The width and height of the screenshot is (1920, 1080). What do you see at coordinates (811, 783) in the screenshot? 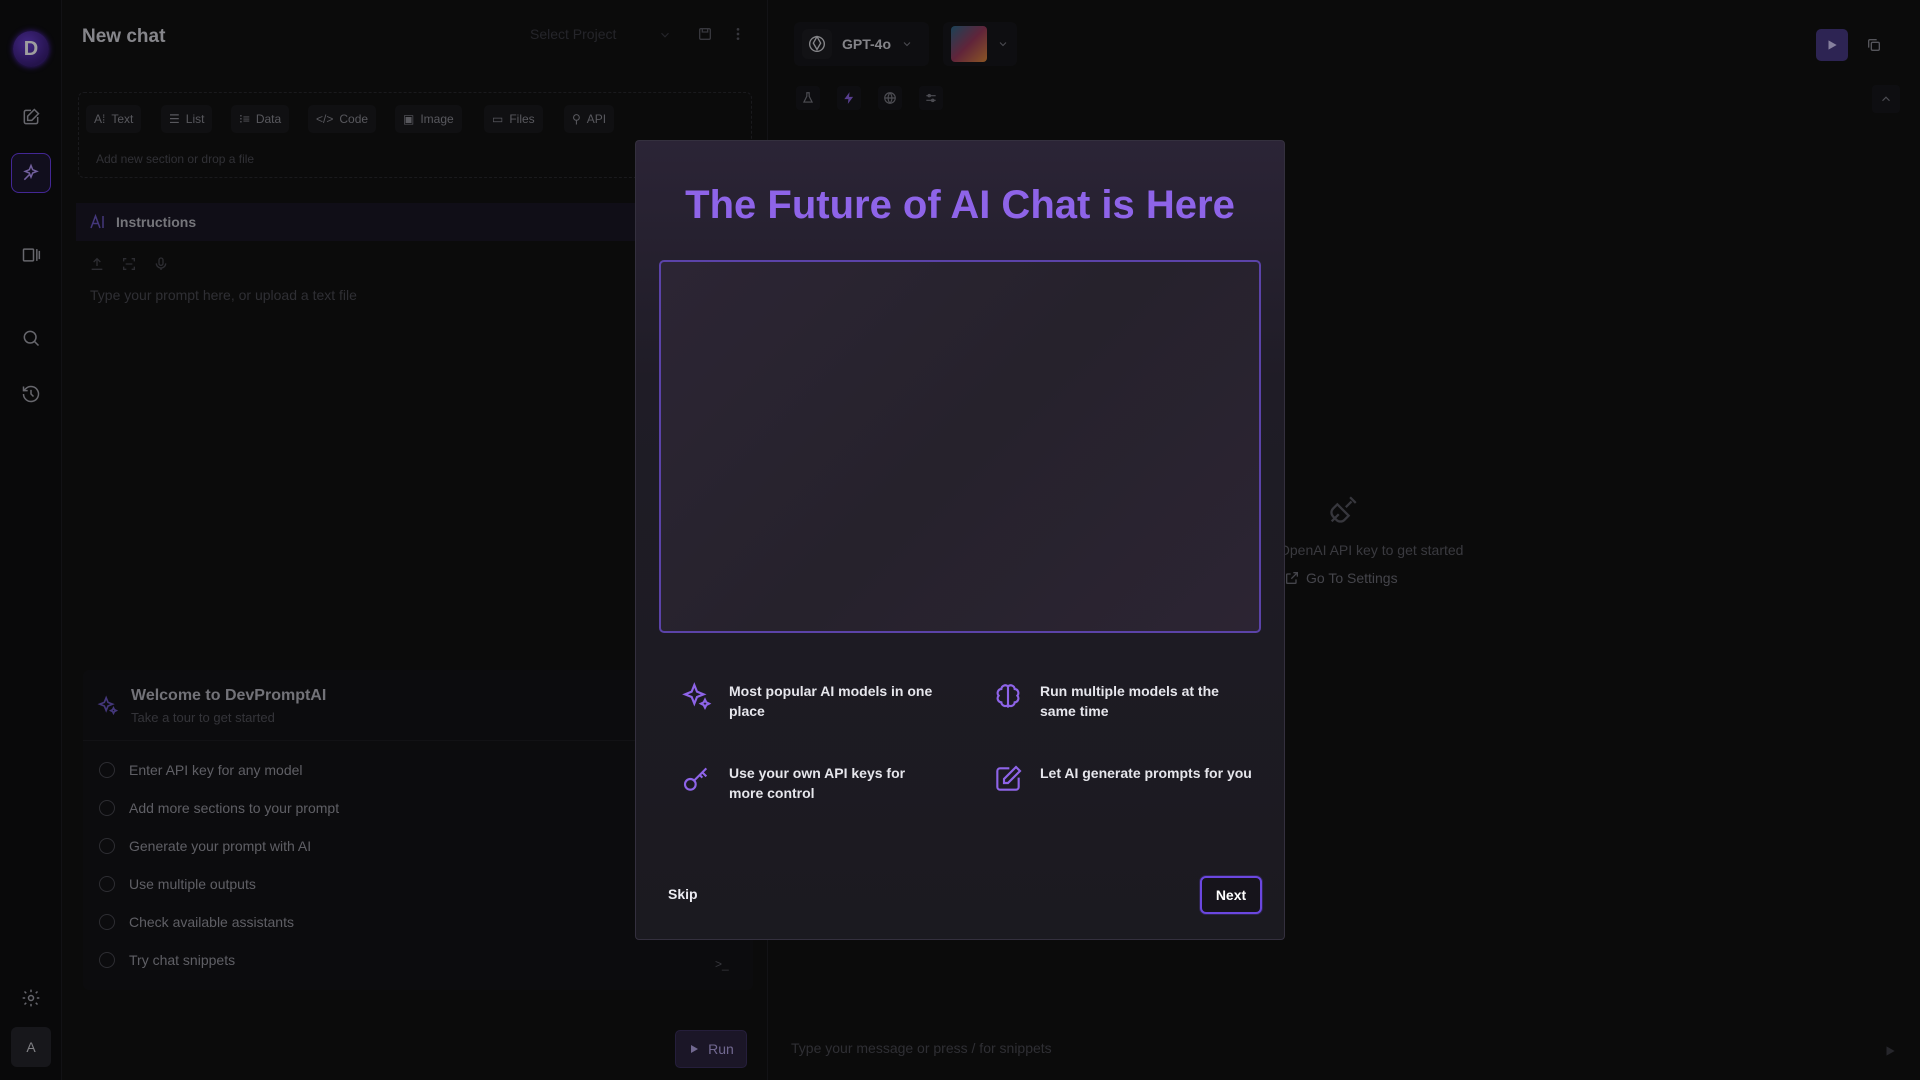
I see `feature-item: Use your own API keys for more control` at bounding box center [811, 783].